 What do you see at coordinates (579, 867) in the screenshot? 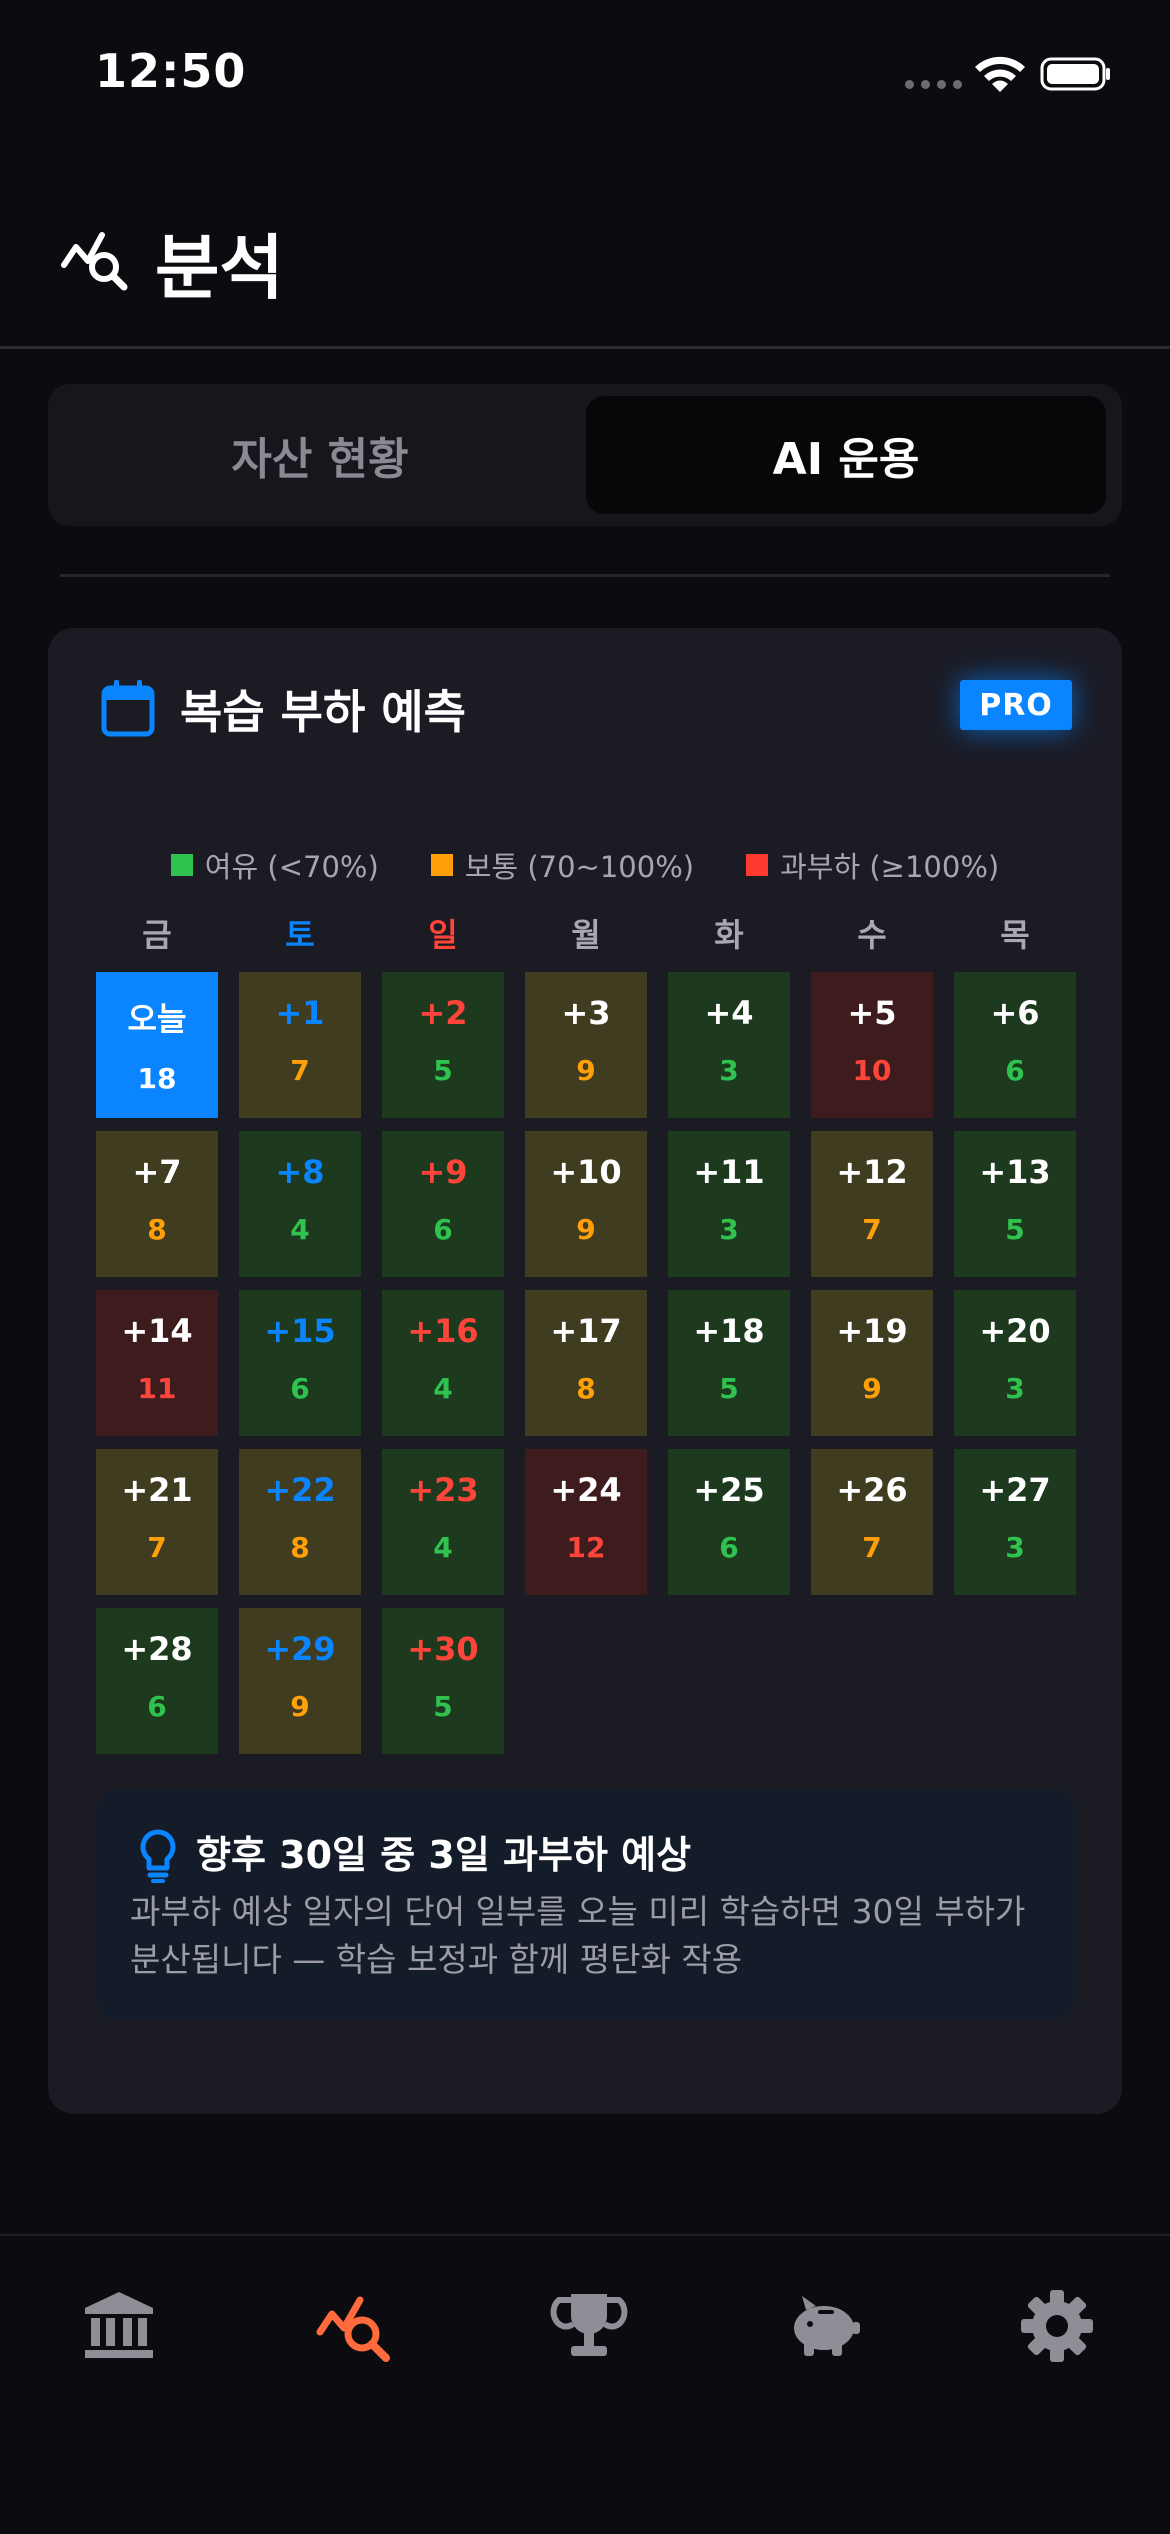
I see `legend-label-normal: 보통 (70~100%)` at bounding box center [579, 867].